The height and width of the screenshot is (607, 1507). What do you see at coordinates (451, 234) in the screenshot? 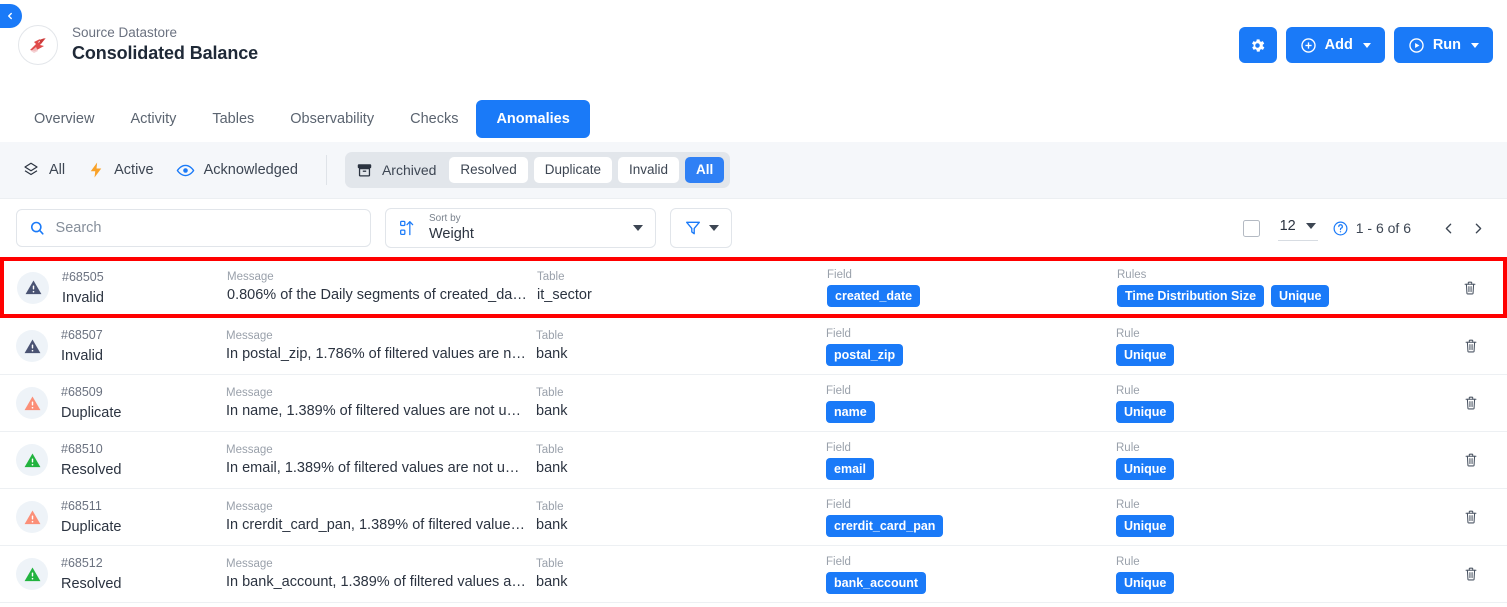
I see `sort-value: Weight` at bounding box center [451, 234].